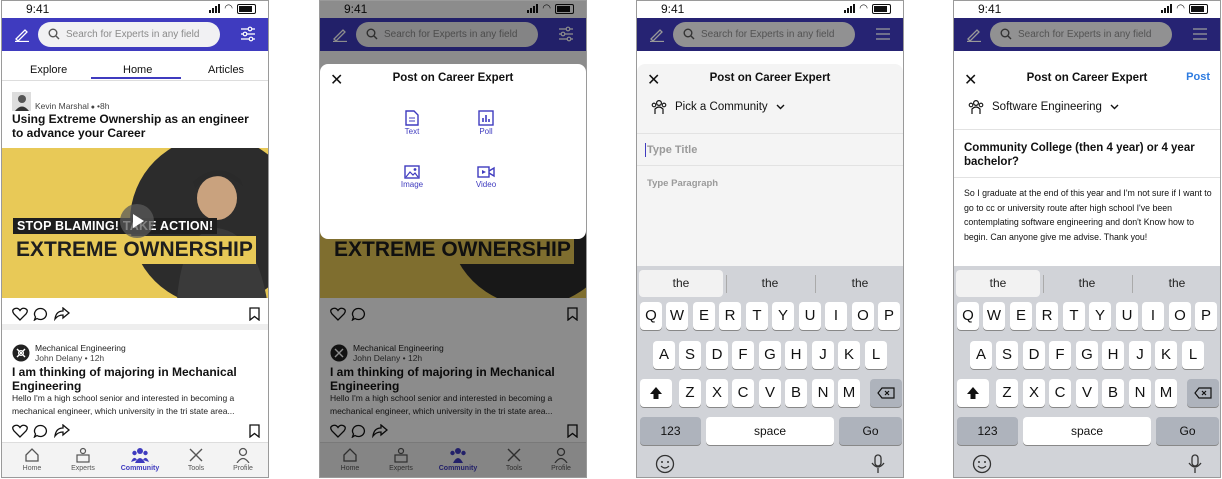 This screenshot has height=479, width=1222. Describe the element at coordinates (681, 283) in the screenshot. I see `suggestion-1: the` at that location.